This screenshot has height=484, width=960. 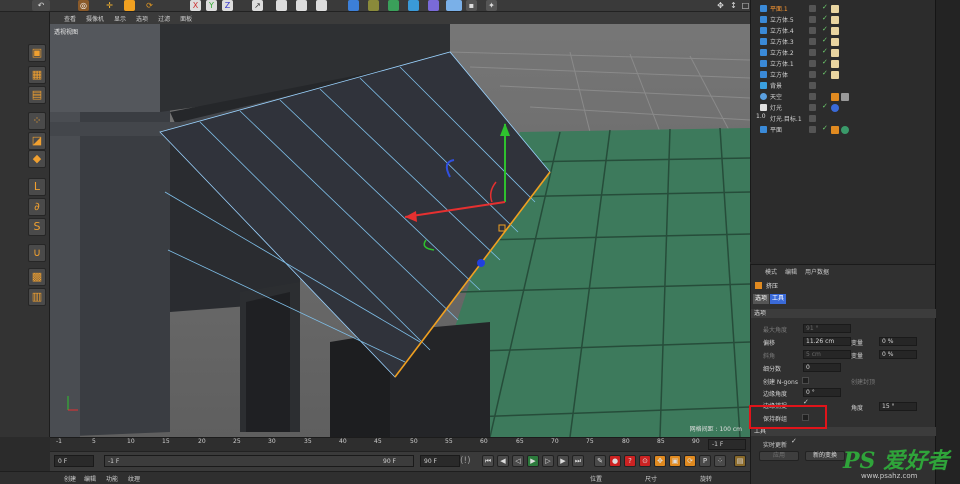 I want to click on menu-options: 选项, so click(x=142, y=18).